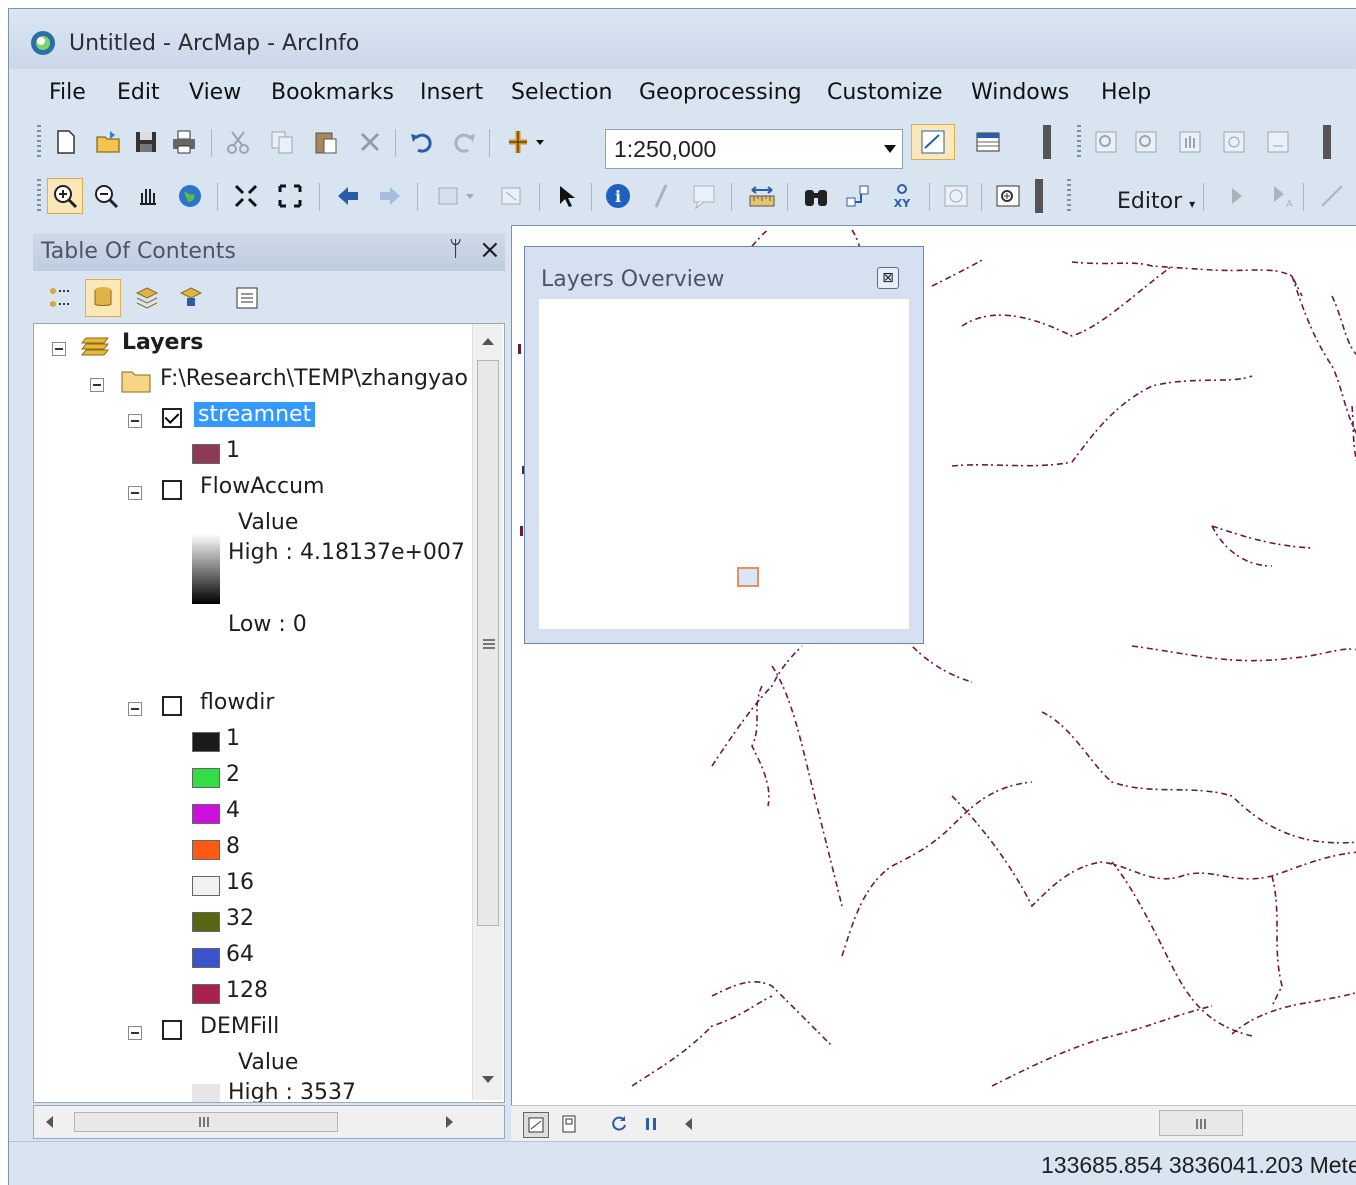  Describe the element at coordinates (326, 142) in the screenshot. I see `paste-icon` at that location.